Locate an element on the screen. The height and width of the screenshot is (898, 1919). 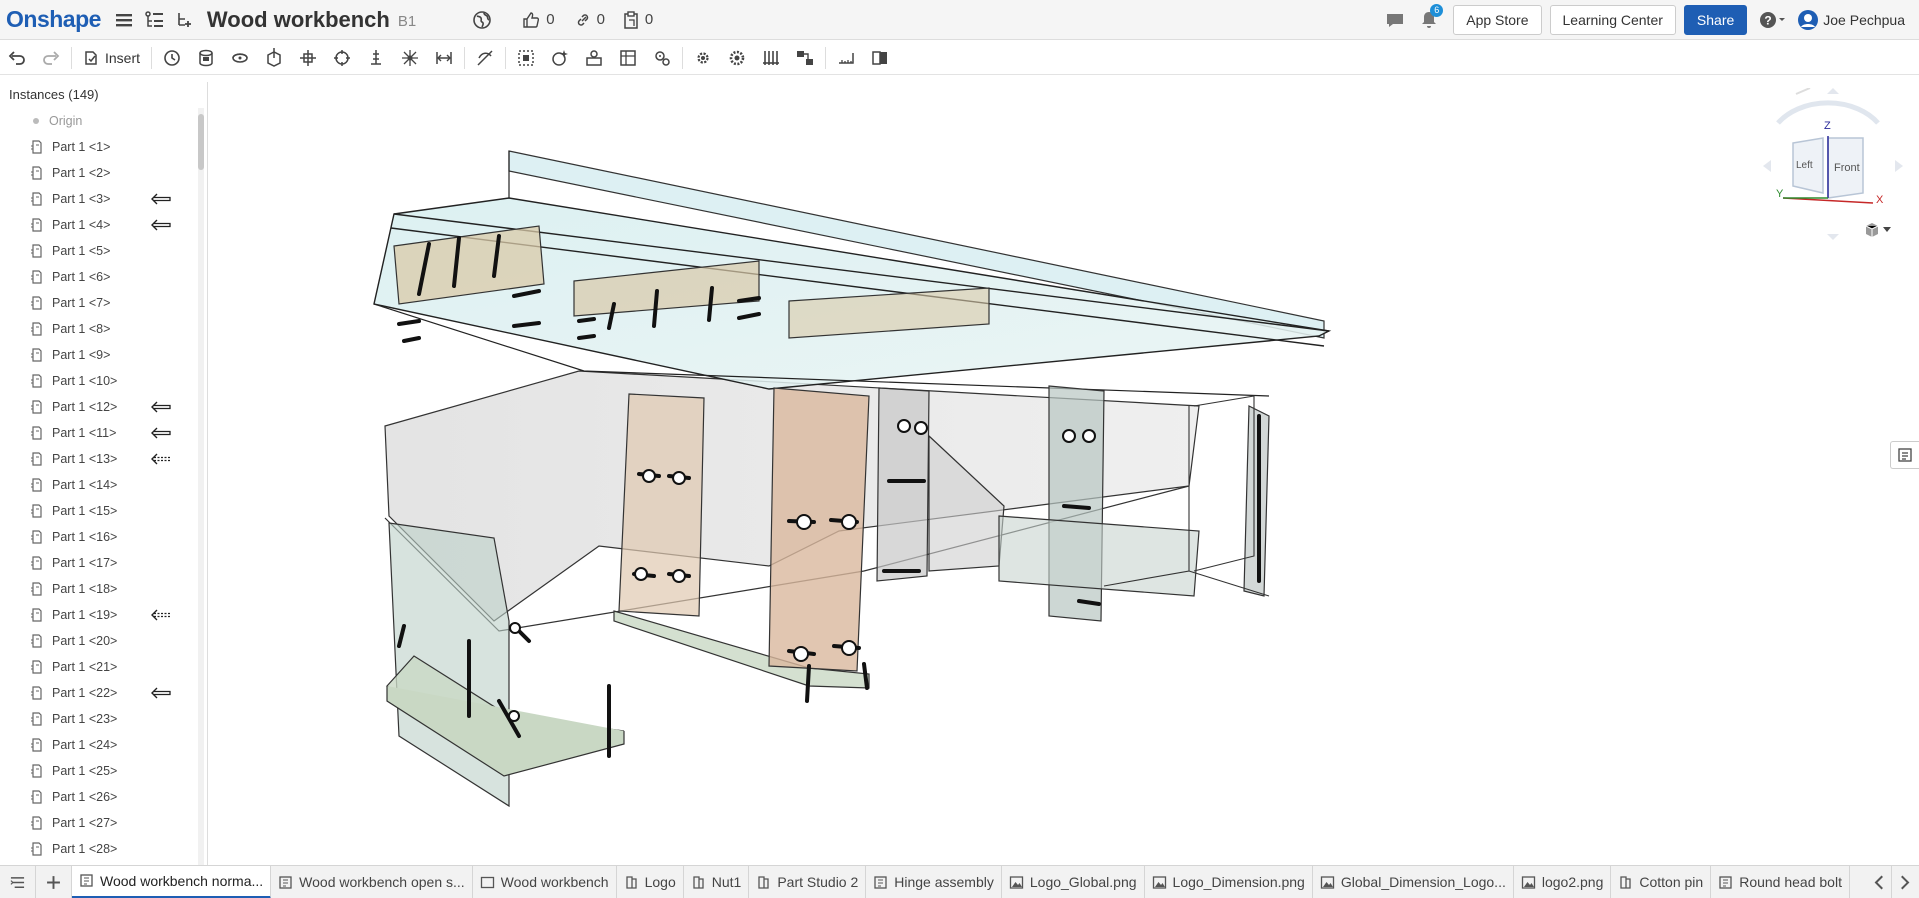
tab-logo: Logo is located at coordinates (650, 882).